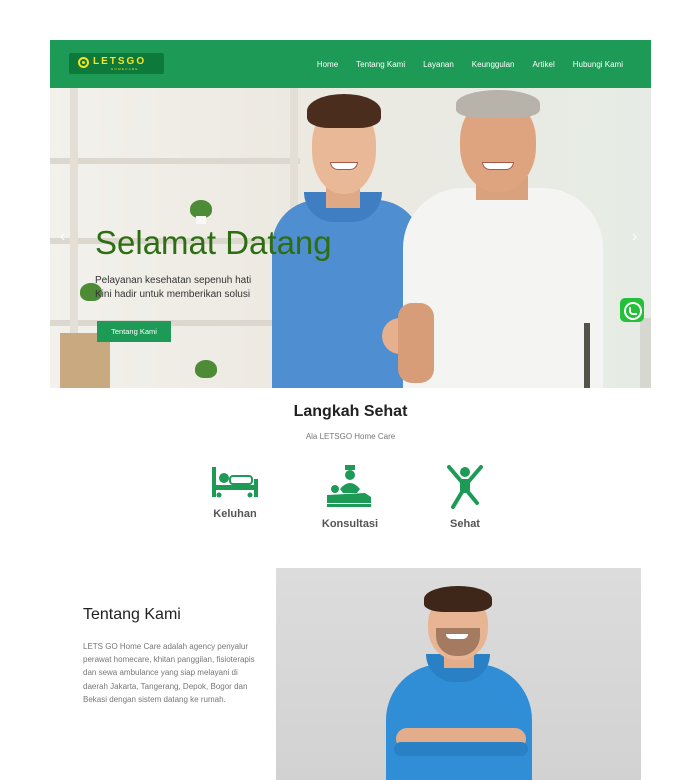  I want to click on steps-subtitle: Ala LETSGO Home Care, so click(350, 436).